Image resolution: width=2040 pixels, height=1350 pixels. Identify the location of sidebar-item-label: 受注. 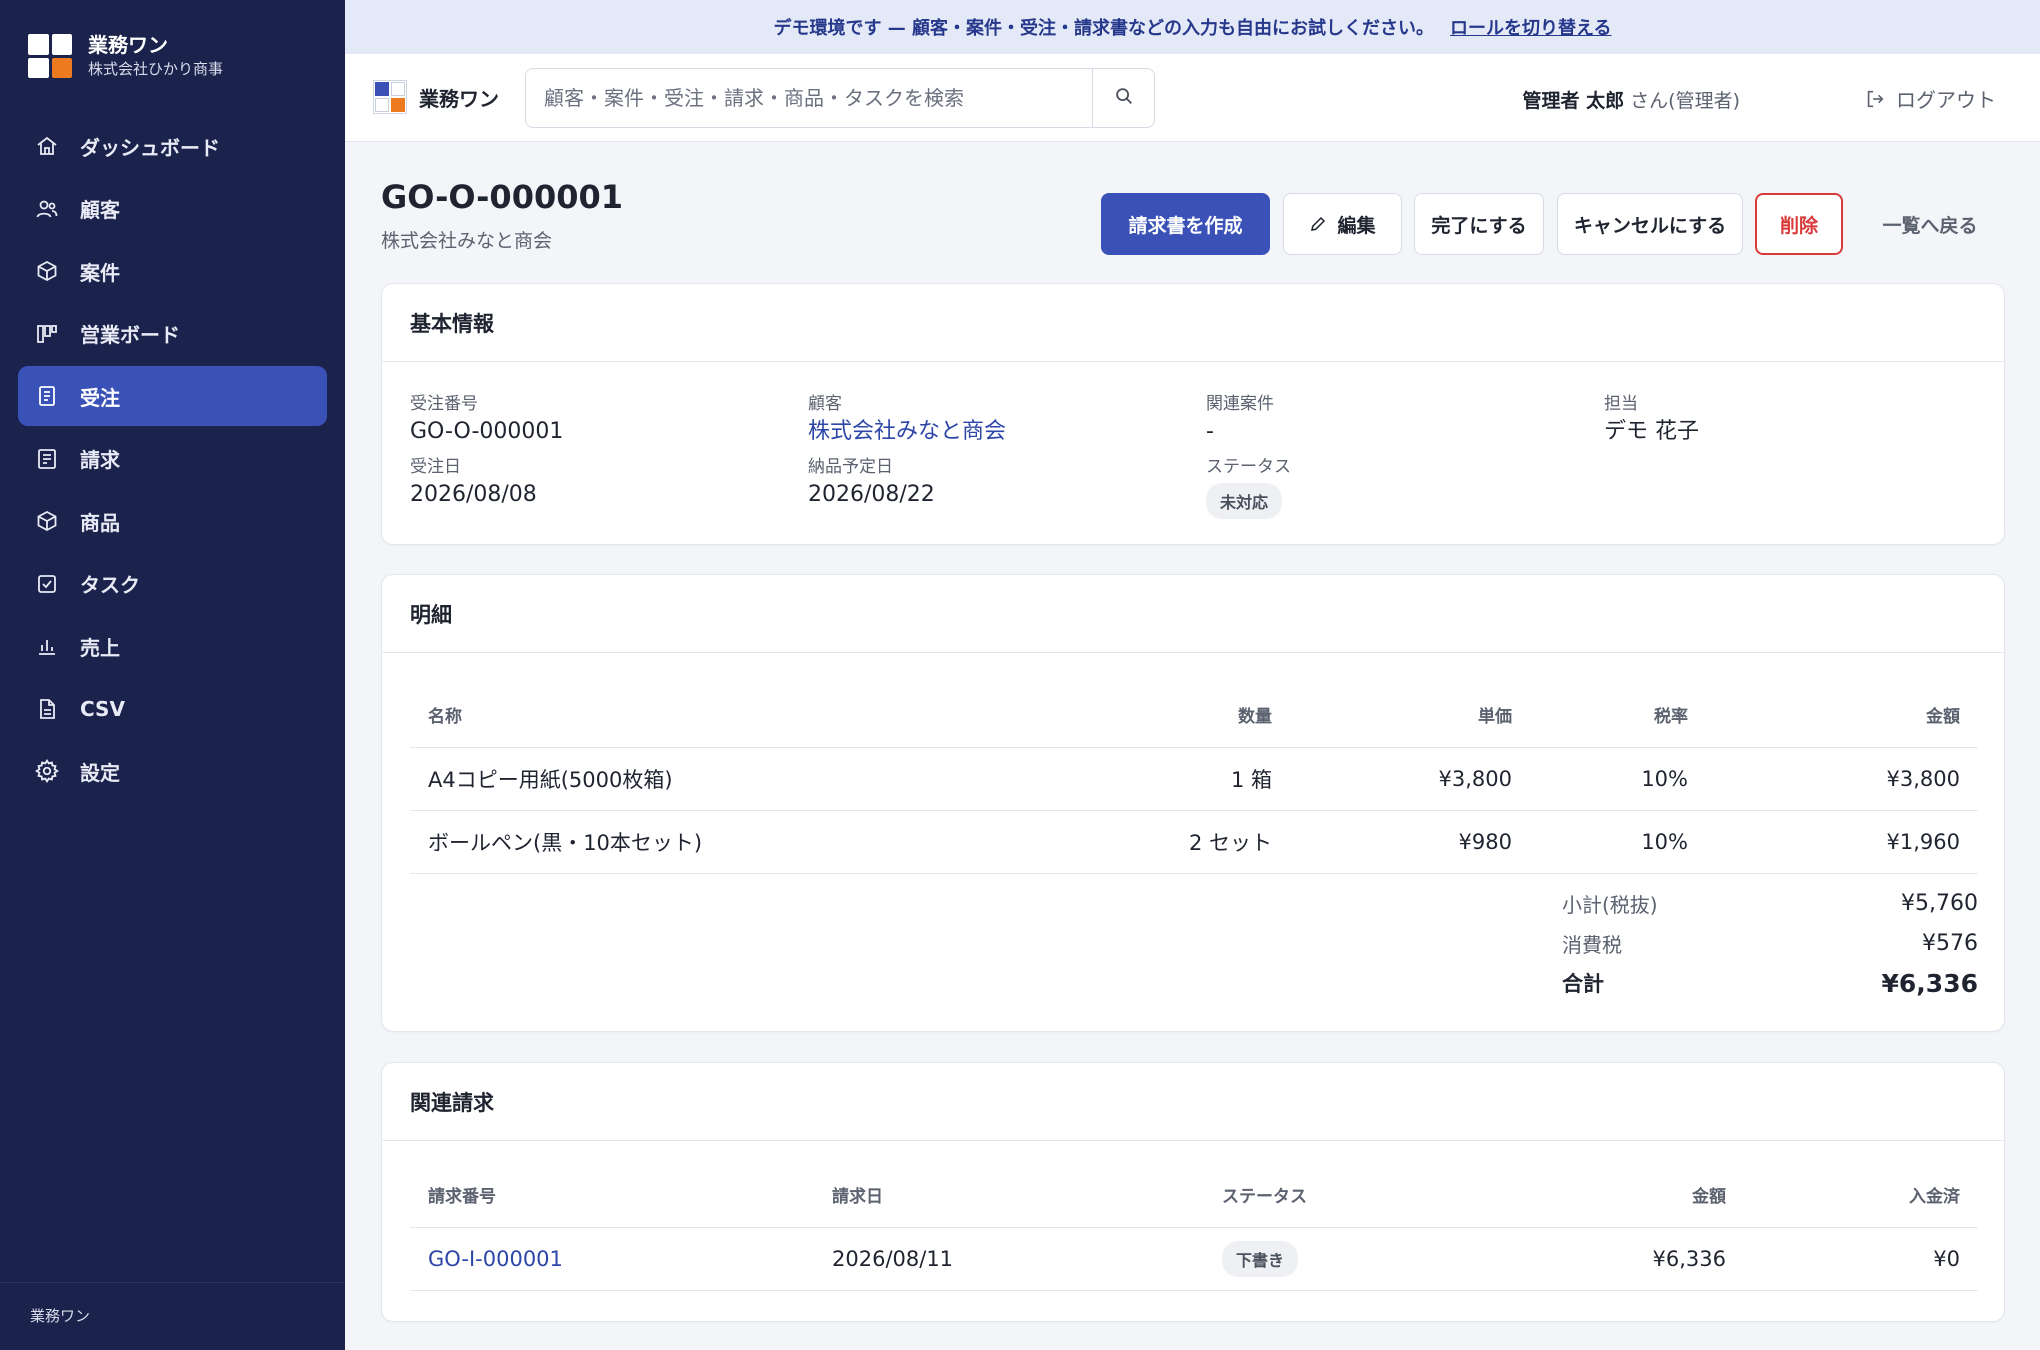
(100, 397).